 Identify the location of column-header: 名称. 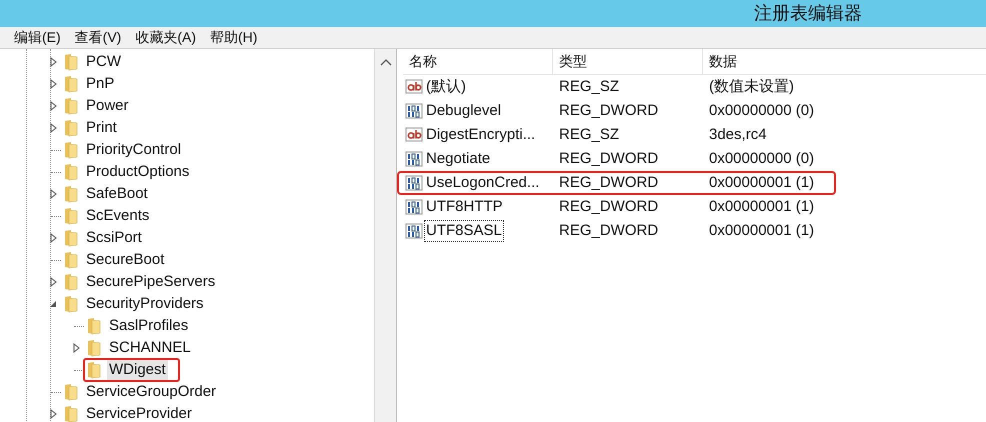
(478, 61).